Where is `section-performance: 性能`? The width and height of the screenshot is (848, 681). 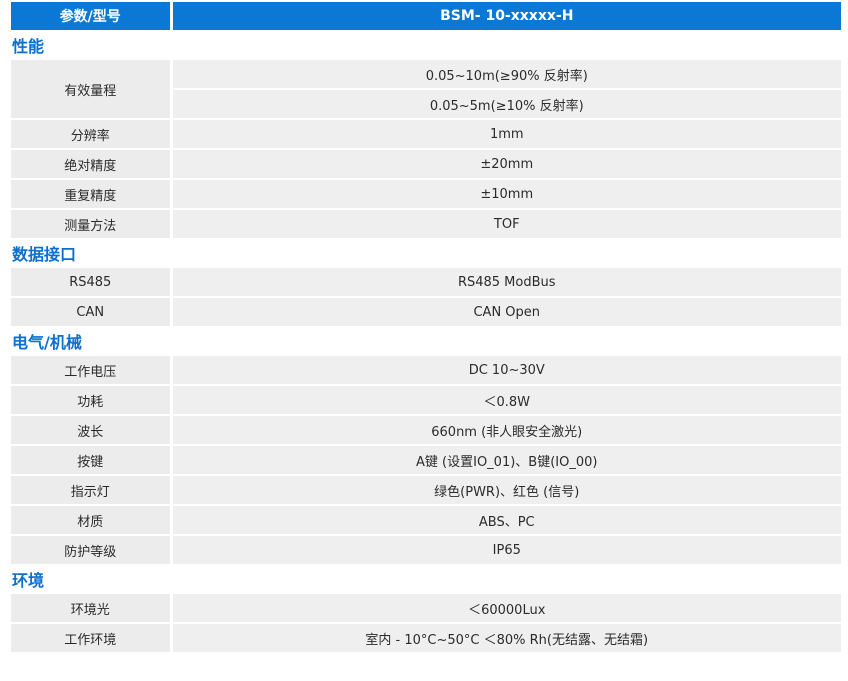 section-performance: 性能 is located at coordinates (426, 45).